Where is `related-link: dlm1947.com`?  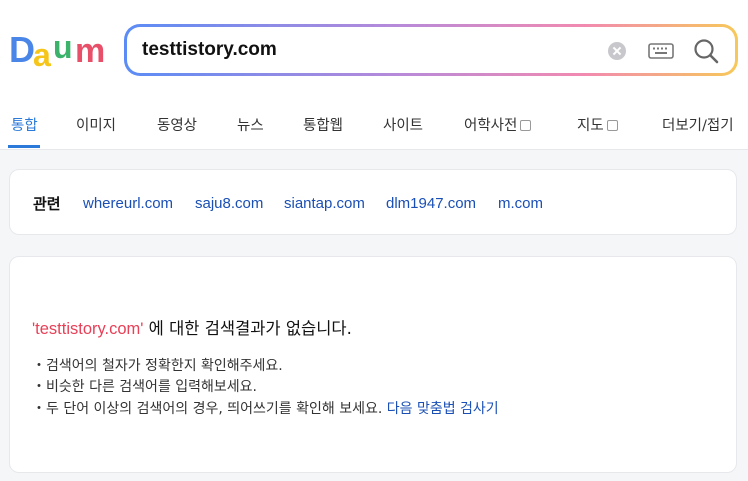 related-link: dlm1947.com is located at coordinates (431, 203).